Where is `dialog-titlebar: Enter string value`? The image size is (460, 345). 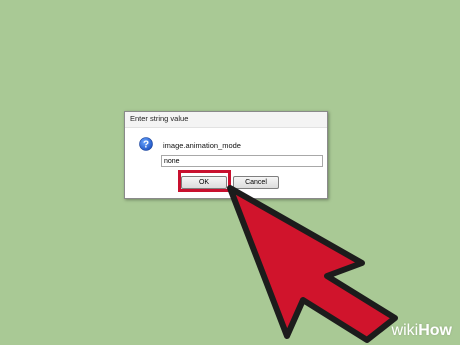
dialog-titlebar: Enter string value is located at coordinates (226, 120).